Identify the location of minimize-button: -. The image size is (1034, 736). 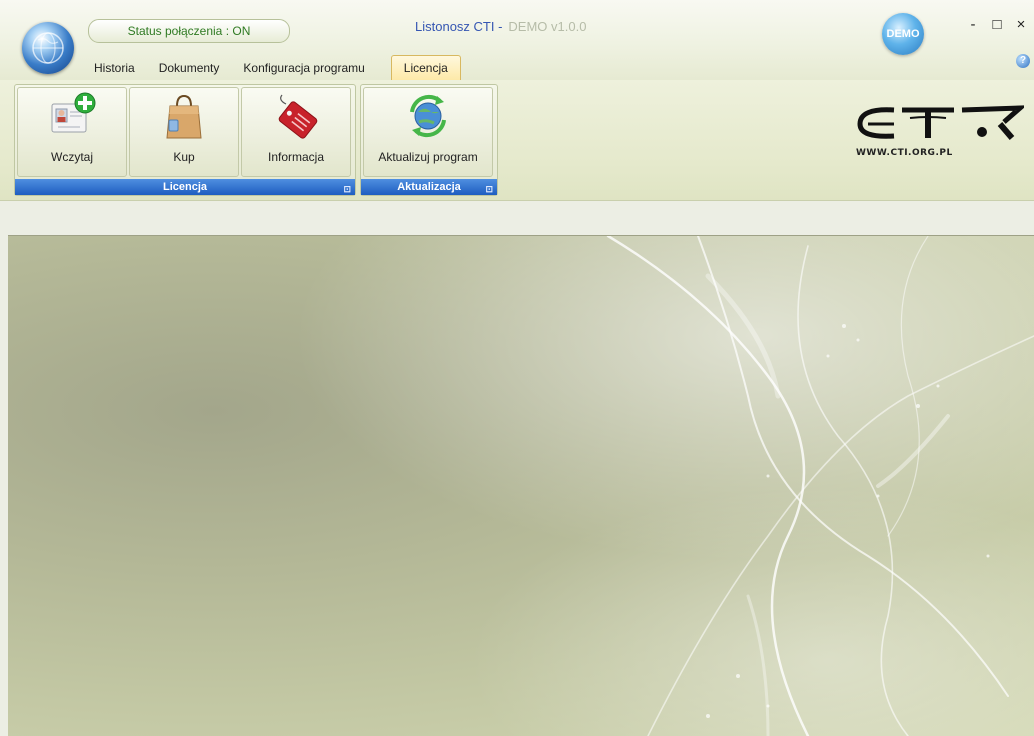
(973, 24).